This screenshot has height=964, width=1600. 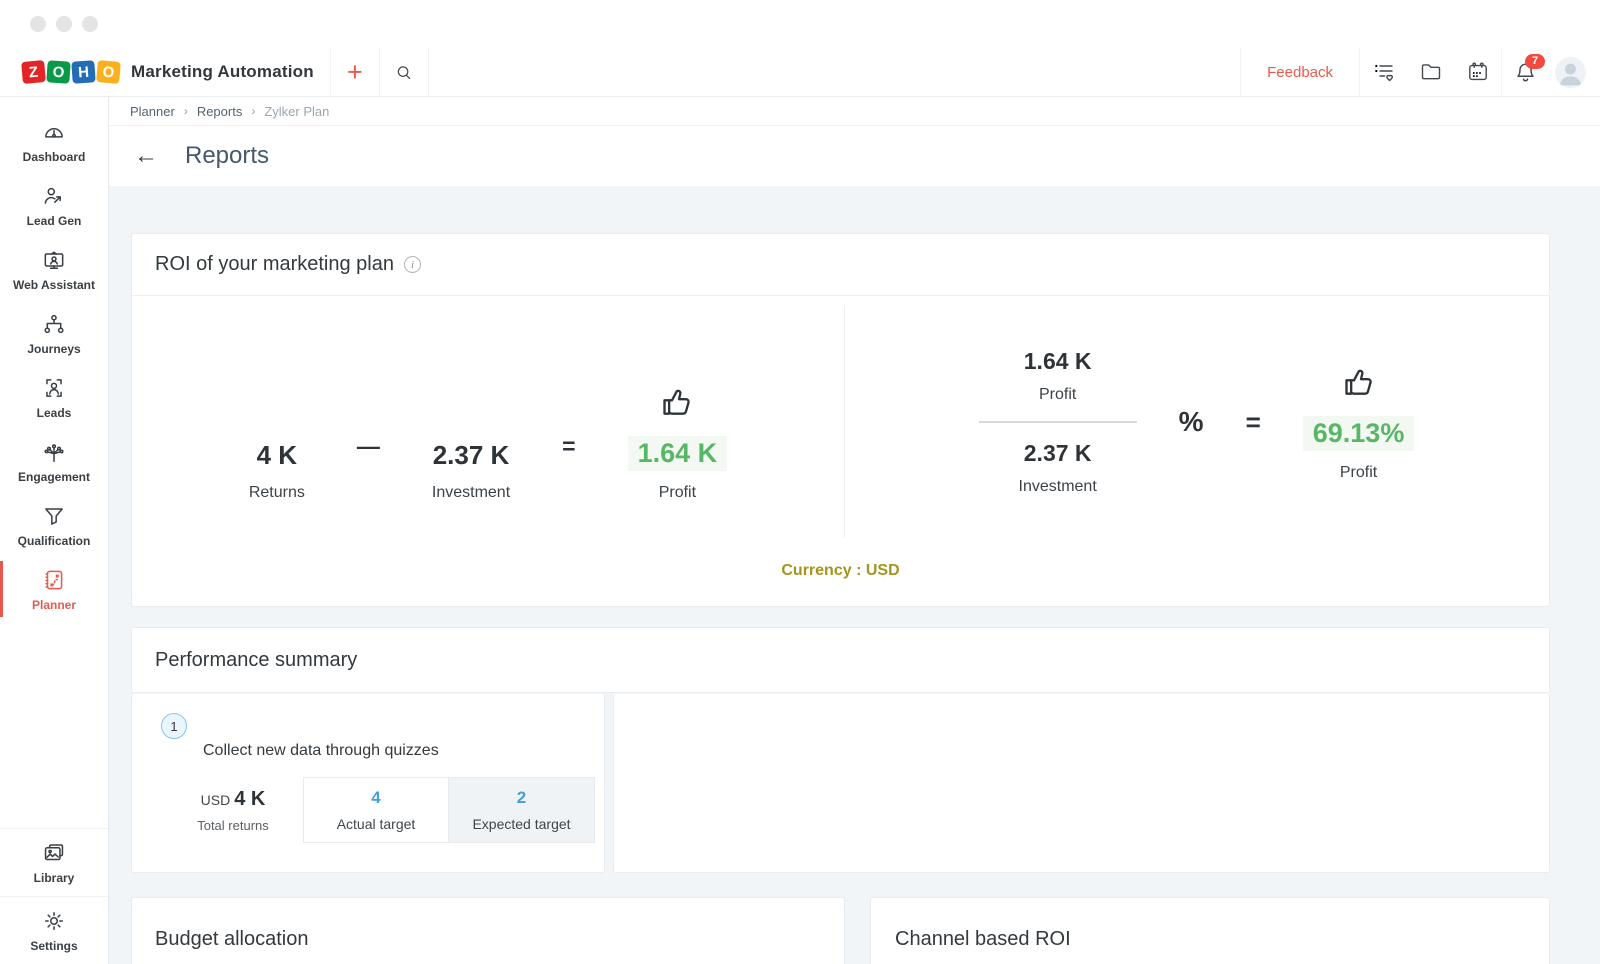 I want to click on calendar-button, so click(x=1477, y=72).